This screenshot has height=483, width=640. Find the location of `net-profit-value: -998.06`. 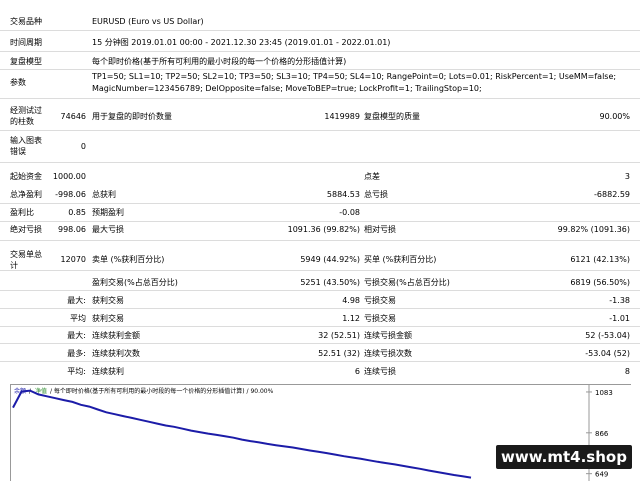

net-profit-value: -998.06 is located at coordinates (70, 194).